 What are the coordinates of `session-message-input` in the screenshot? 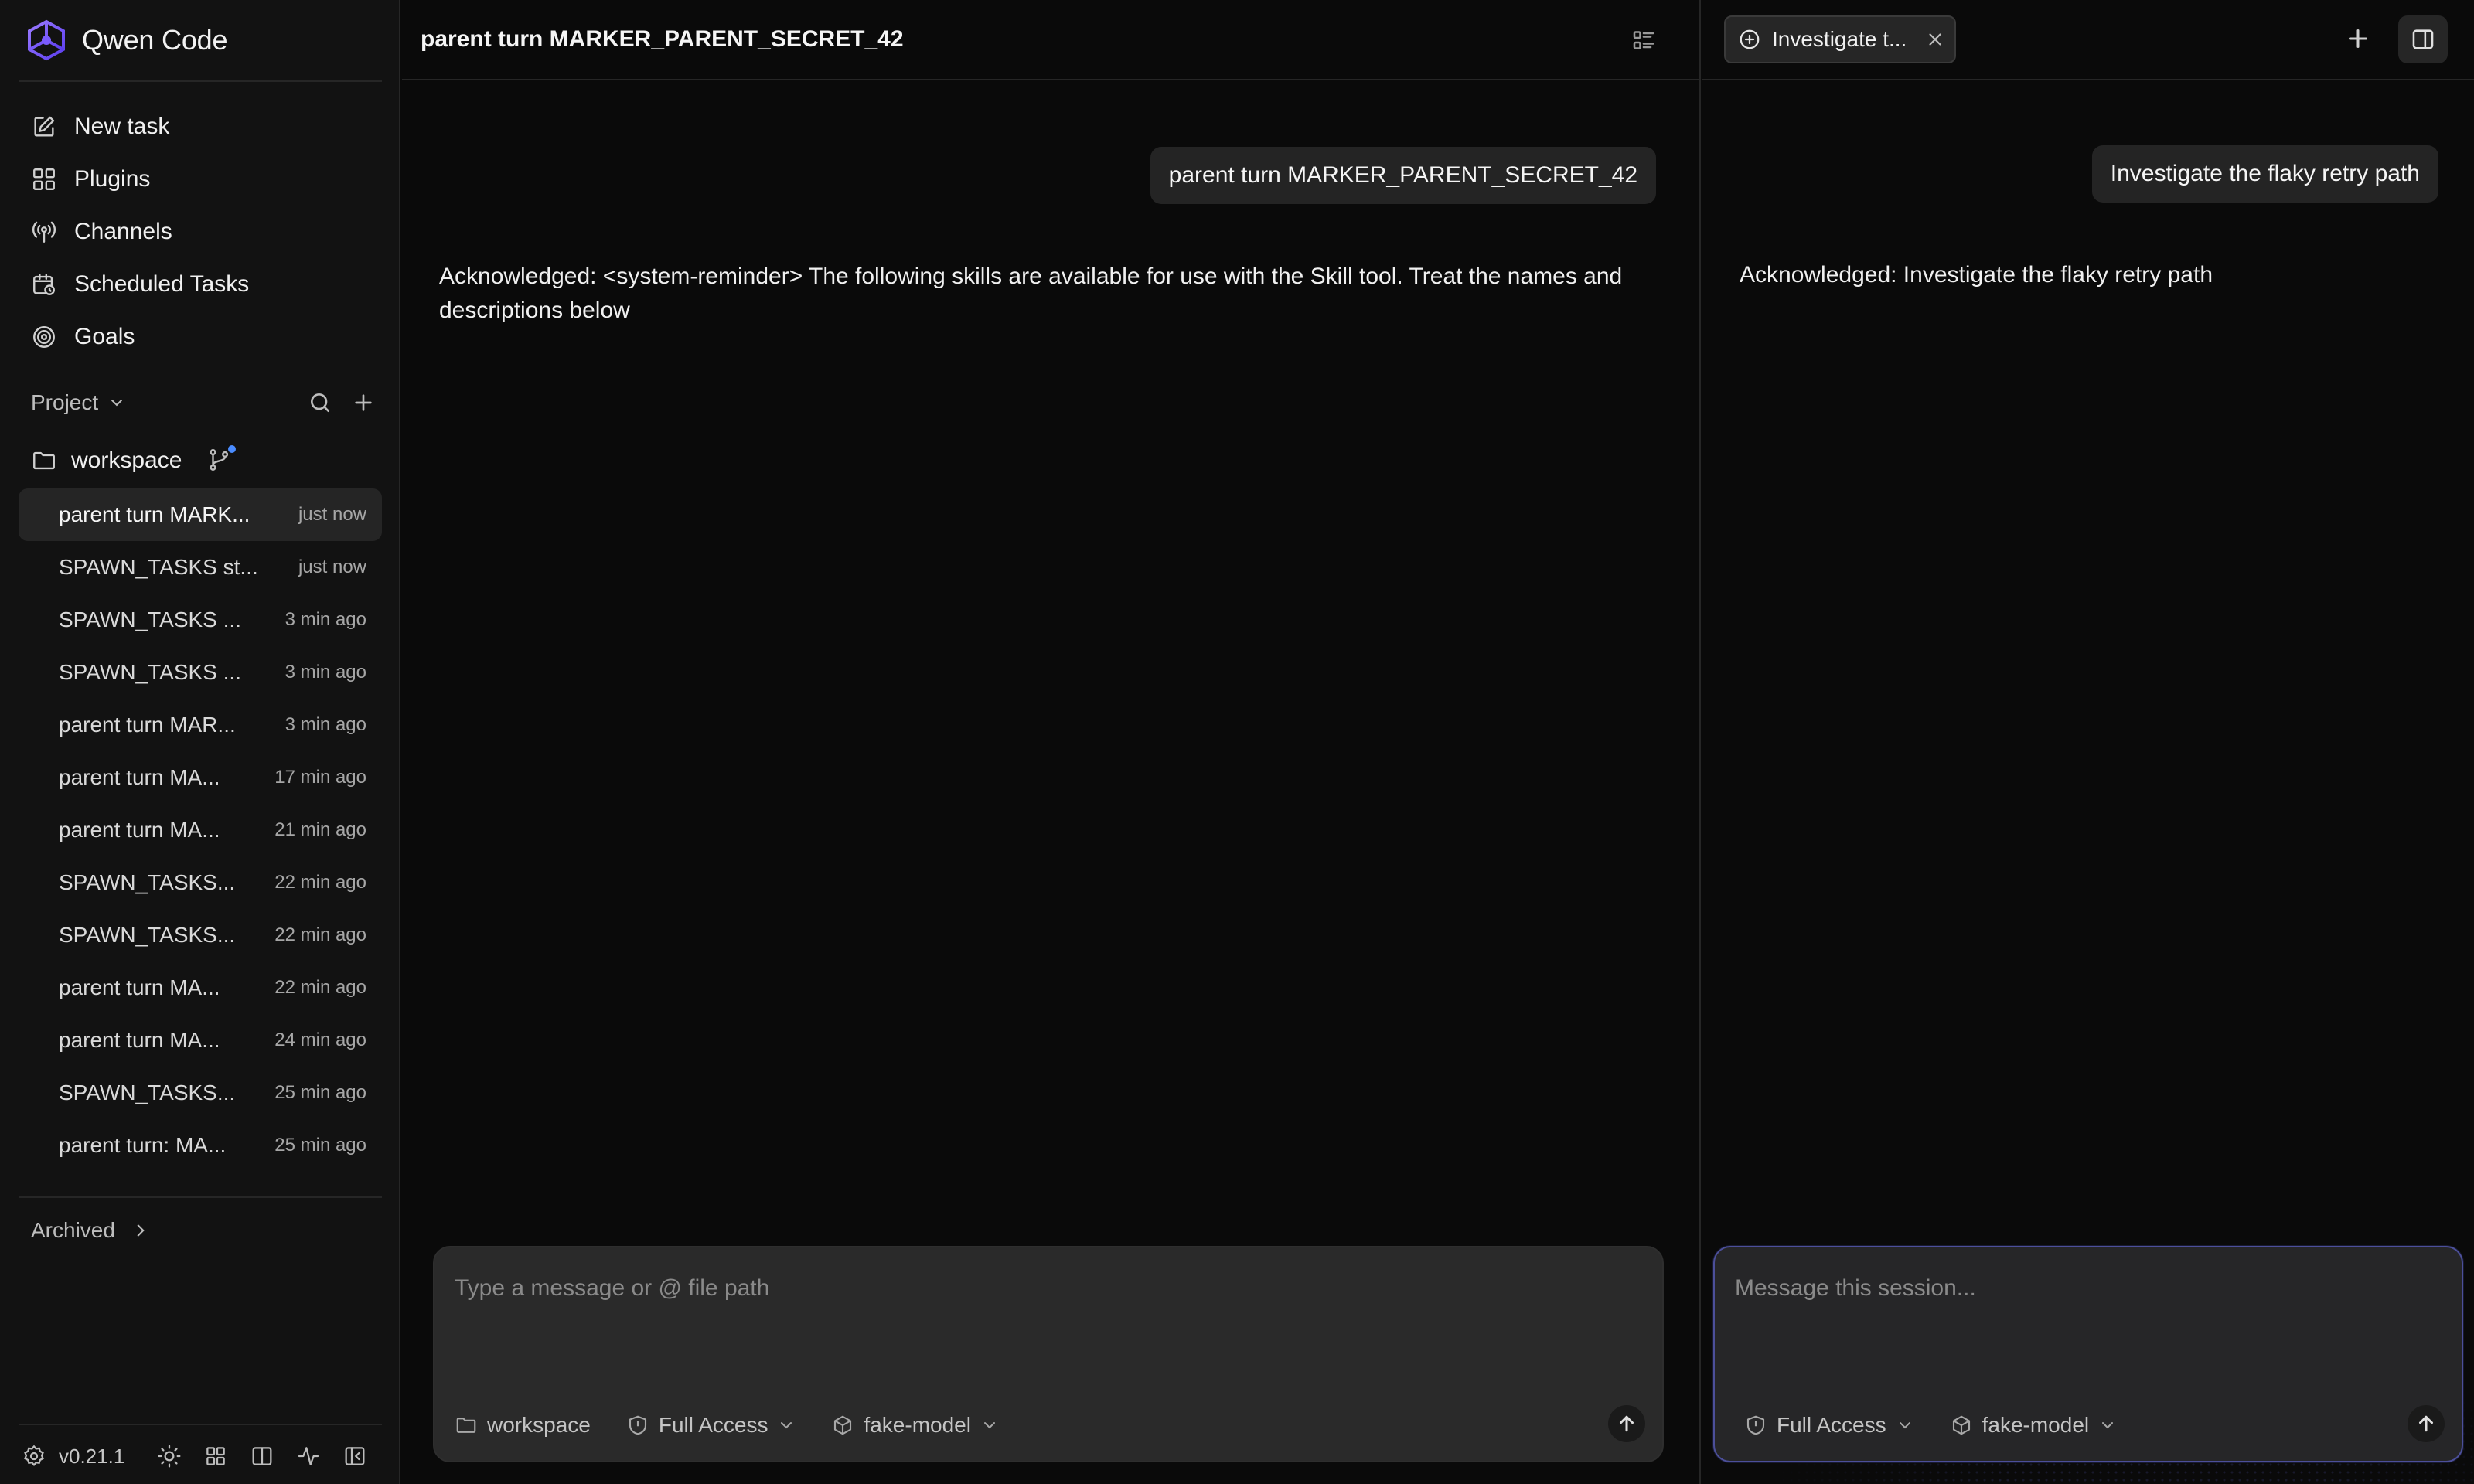 It's located at (2088, 1288).